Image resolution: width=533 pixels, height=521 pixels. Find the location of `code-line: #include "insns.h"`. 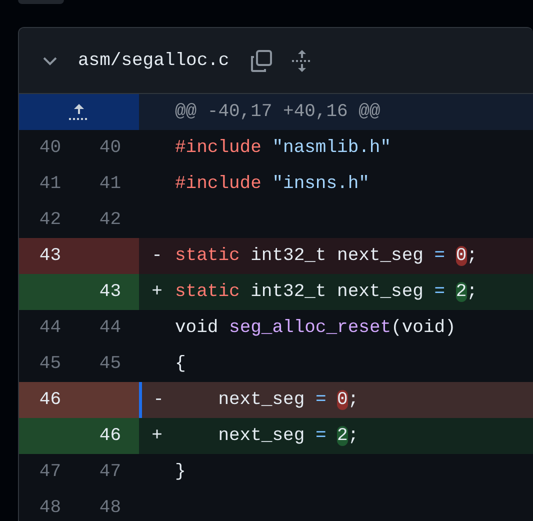

code-line: #include "insns.h" is located at coordinates (272, 184).